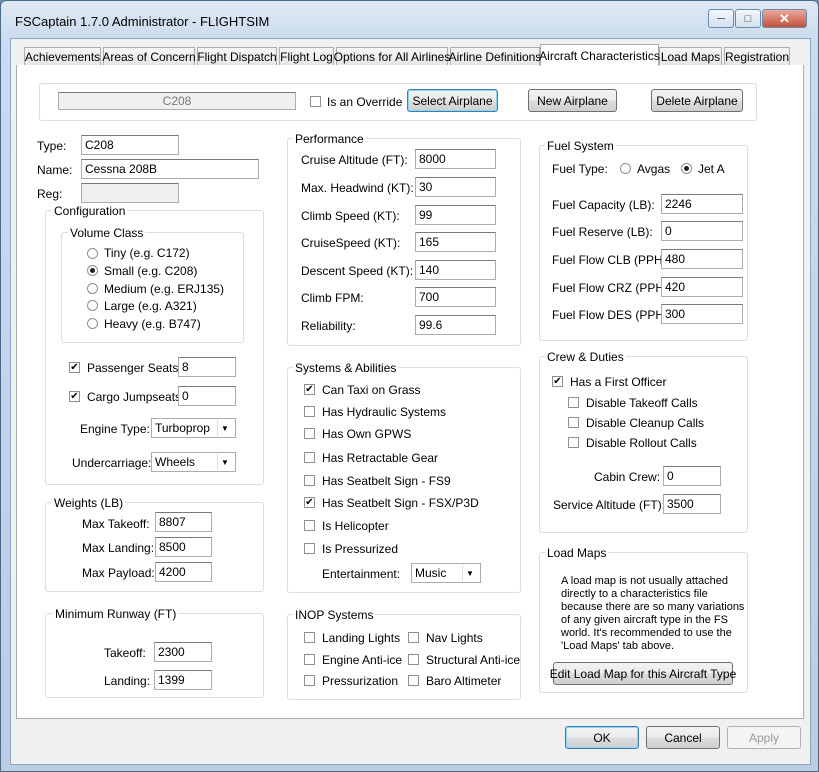 This screenshot has width=819, height=772. I want to click on runway-landing-input: 1399, so click(183, 680).